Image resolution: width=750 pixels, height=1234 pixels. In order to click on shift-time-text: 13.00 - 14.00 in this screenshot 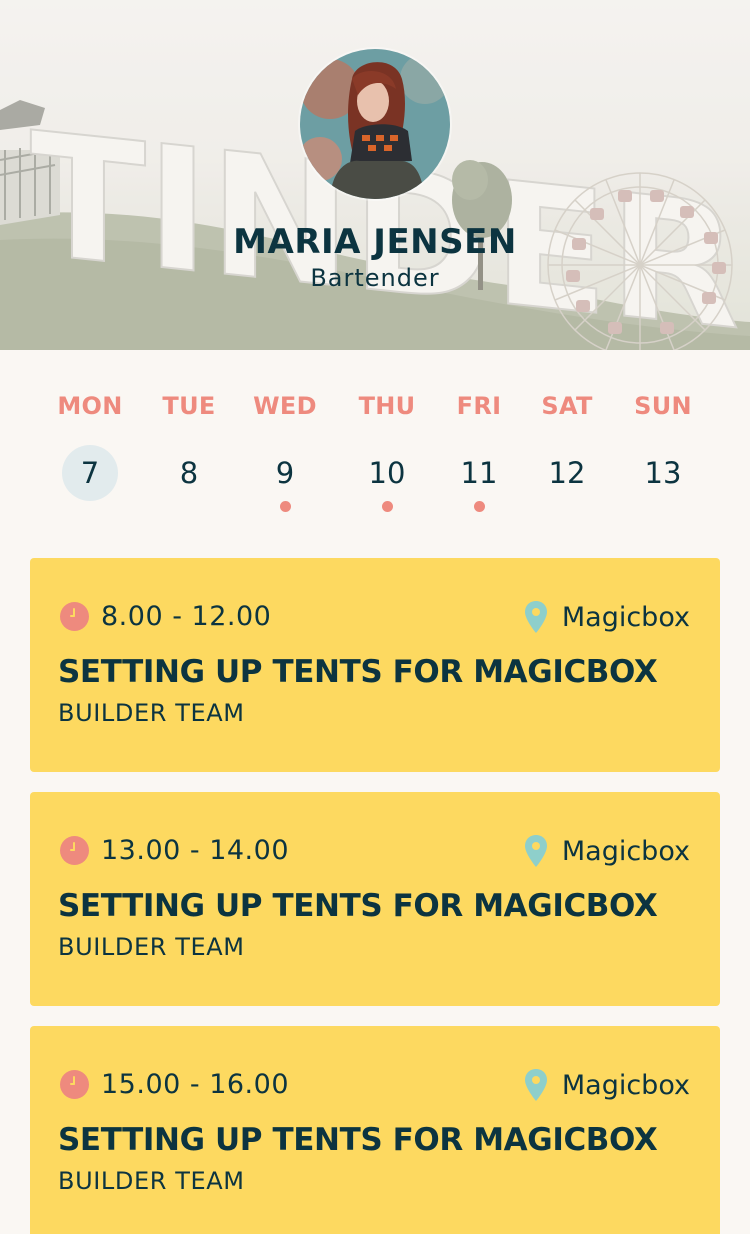, I will do `click(195, 850)`.